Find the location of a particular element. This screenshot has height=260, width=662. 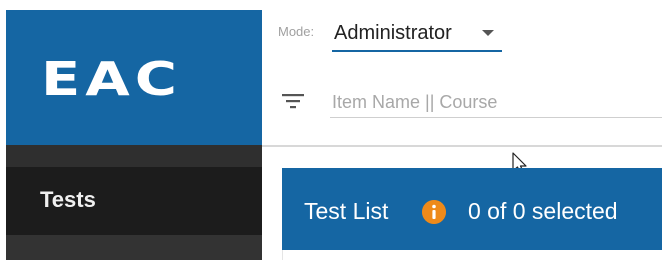

caret-down-icon is located at coordinates (488, 33).